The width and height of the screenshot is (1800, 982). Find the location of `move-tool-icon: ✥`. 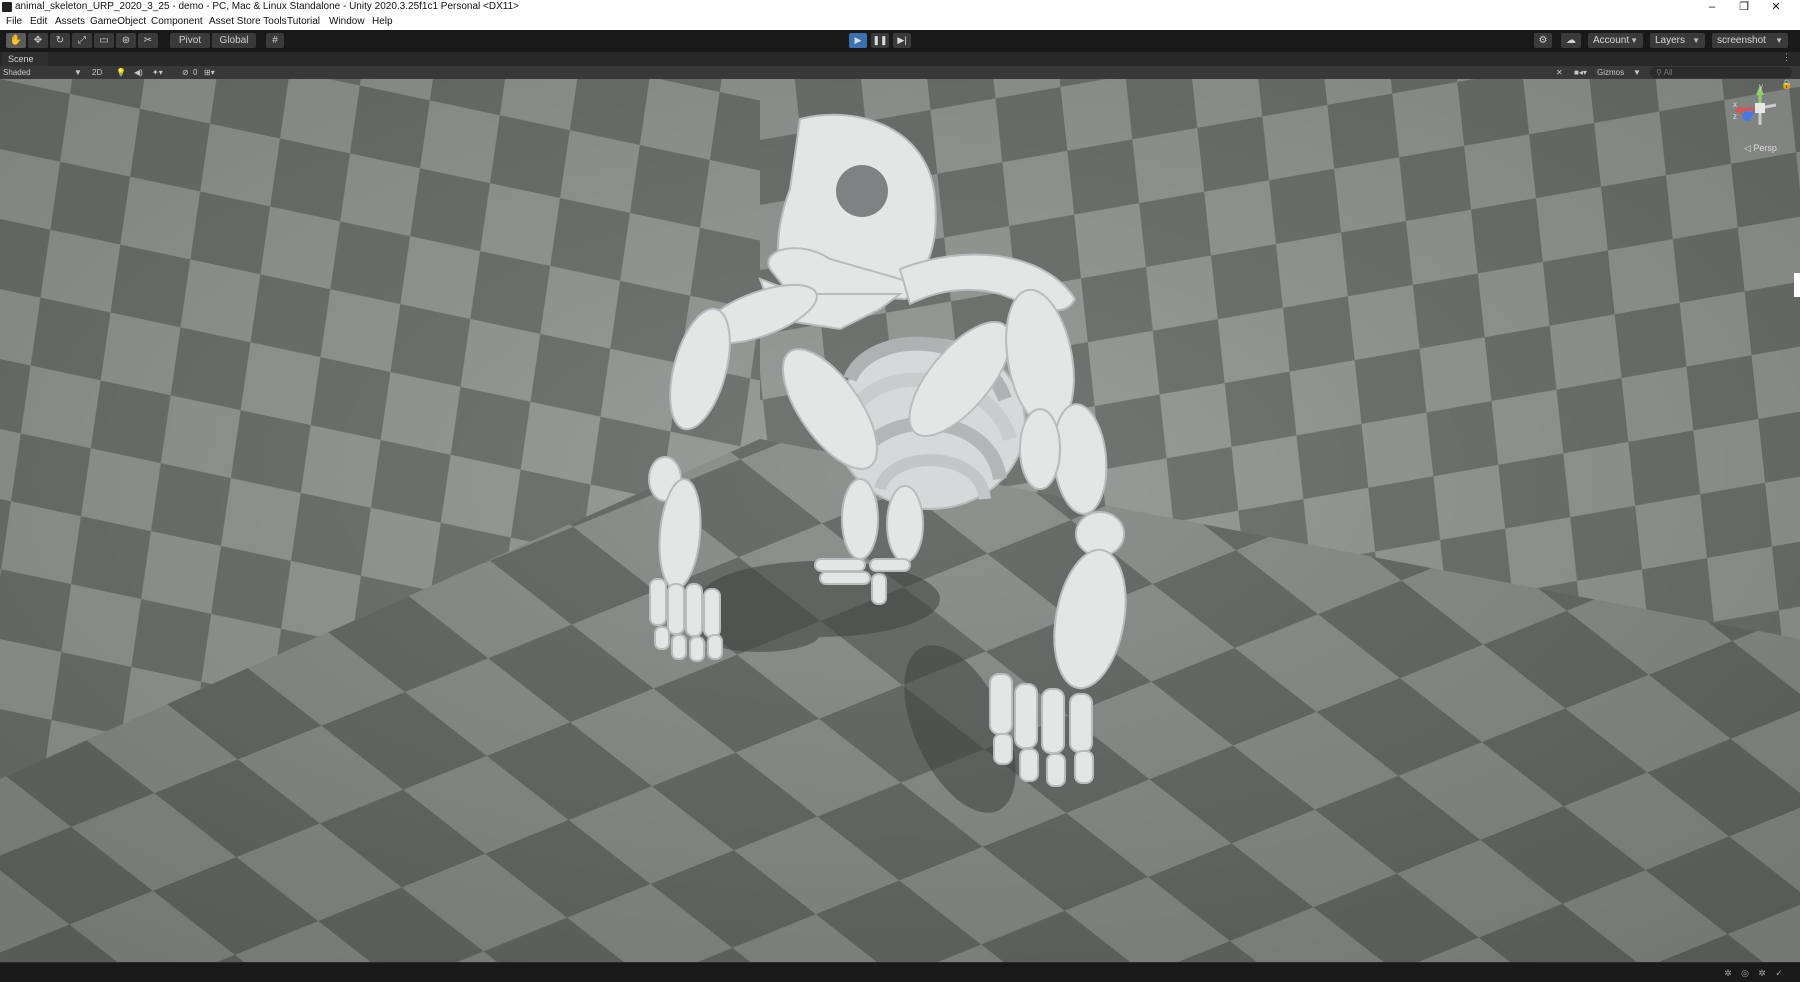

move-tool-icon: ✥ is located at coordinates (38, 40).